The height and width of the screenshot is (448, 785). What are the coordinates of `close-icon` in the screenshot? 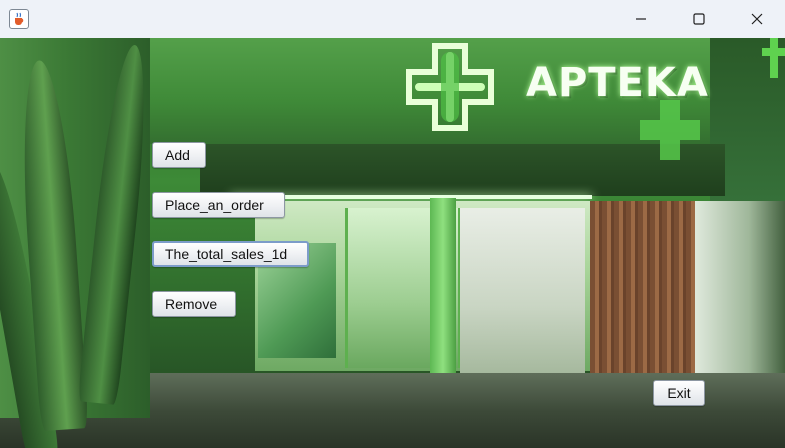 It's located at (757, 19).